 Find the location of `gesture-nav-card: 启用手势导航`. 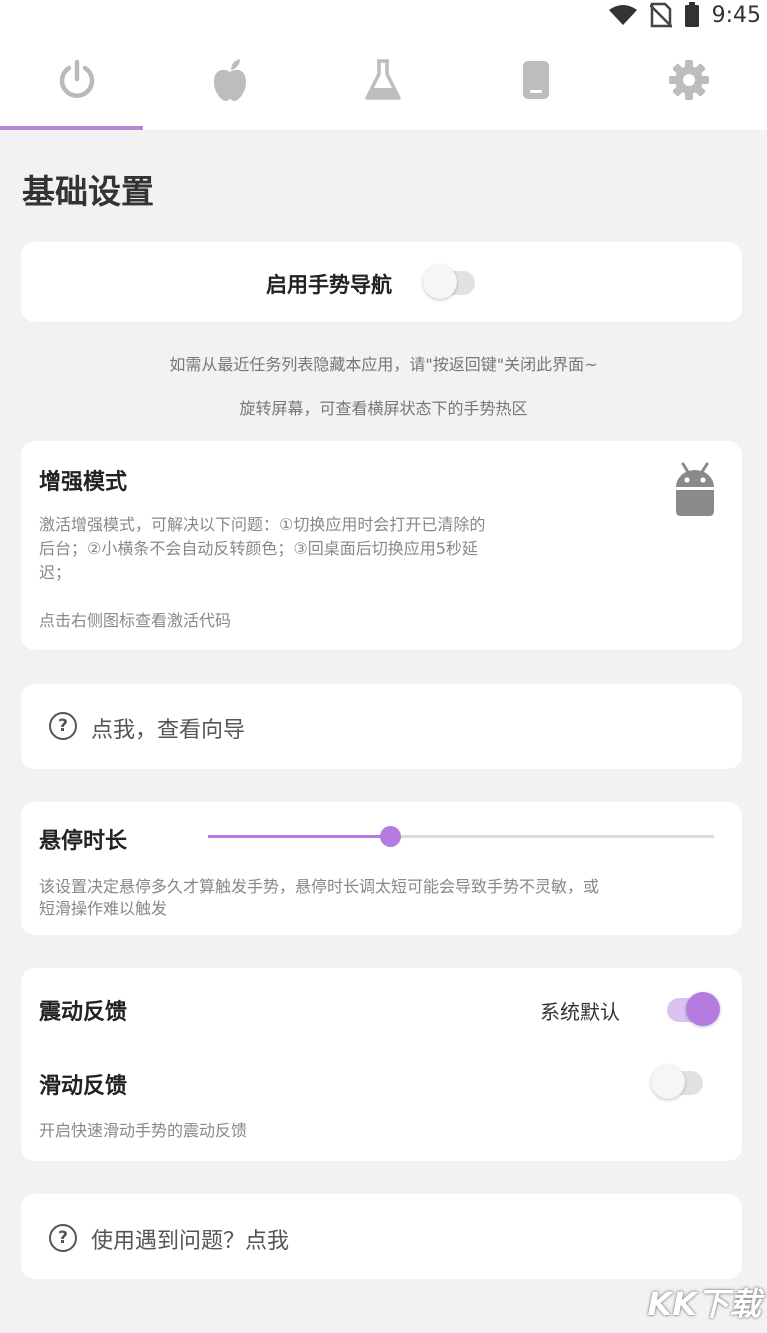

gesture-nav-card: 启用手势导航 is located at coordinates (381, 282).